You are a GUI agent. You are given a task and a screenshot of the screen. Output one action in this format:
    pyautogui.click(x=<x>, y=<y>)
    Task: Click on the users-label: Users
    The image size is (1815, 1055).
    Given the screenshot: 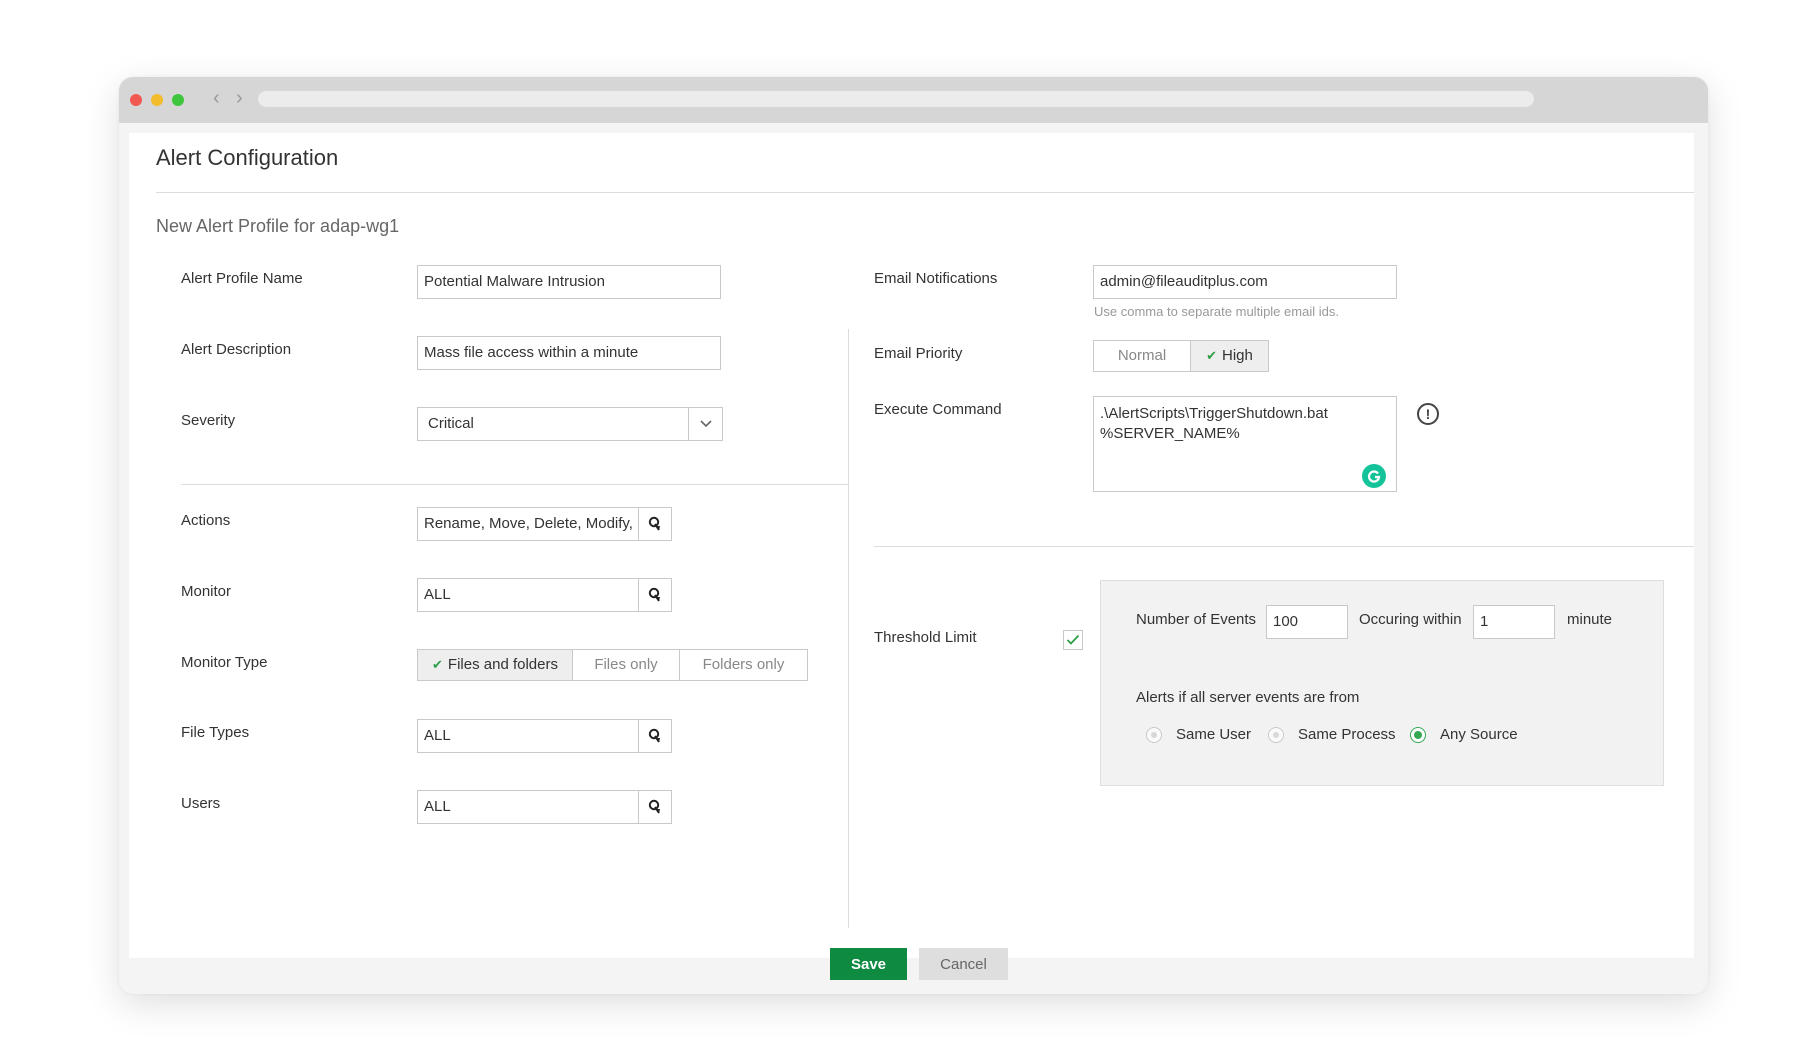 What is the action you would take?
    pyautogui.click(x=201, y=803)
    